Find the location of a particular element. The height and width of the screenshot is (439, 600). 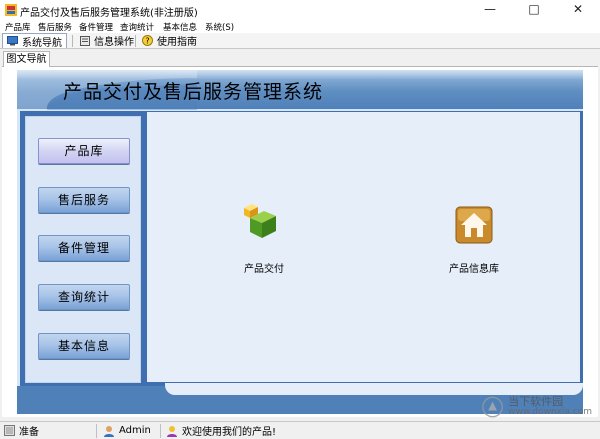

help-icon: ? is located at coordinates (147, 40).